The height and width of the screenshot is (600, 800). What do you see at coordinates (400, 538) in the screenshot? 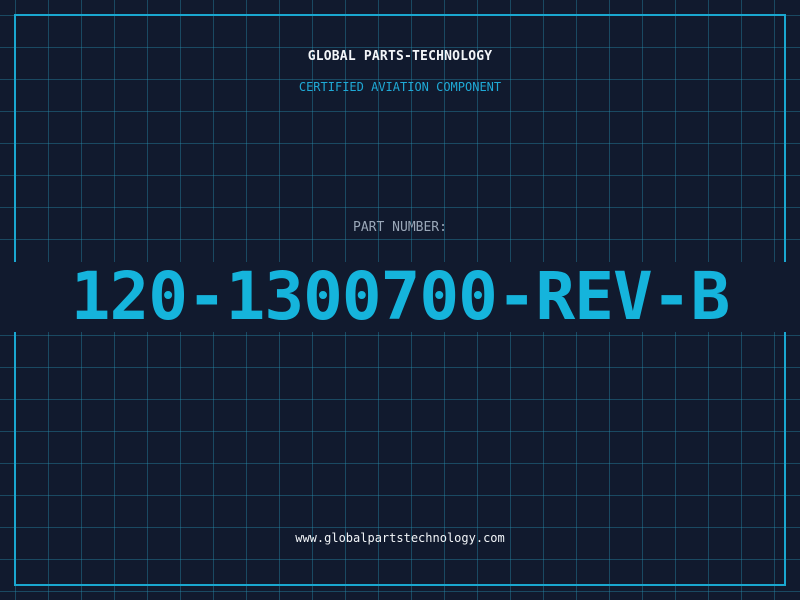
I see `website-url: www.globalpartstechnology.com` at bounding box center [400, 538].